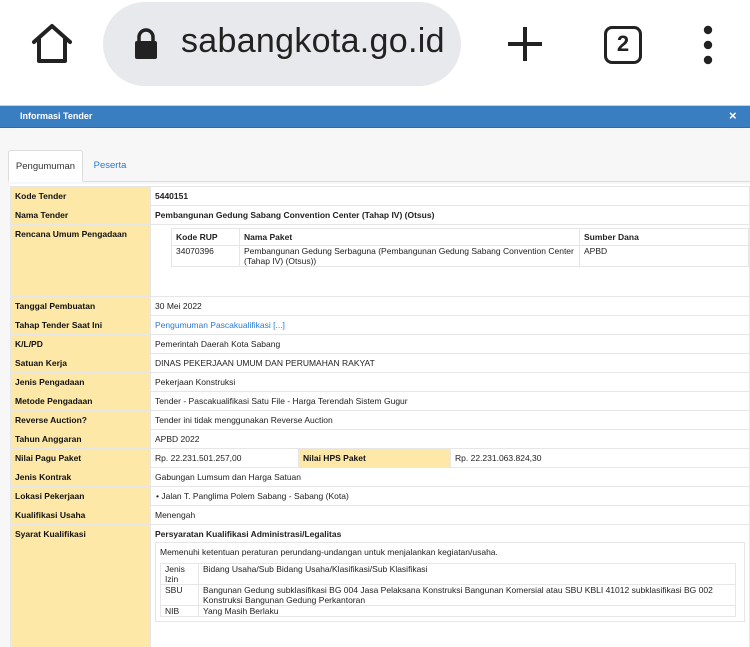 This screenshot has width=750, height=647. What do you see at coordinates (467, 611) in the screenshot?
I see `izin-value: Yang Masih Berlaku` at bounding box center [467, 611].